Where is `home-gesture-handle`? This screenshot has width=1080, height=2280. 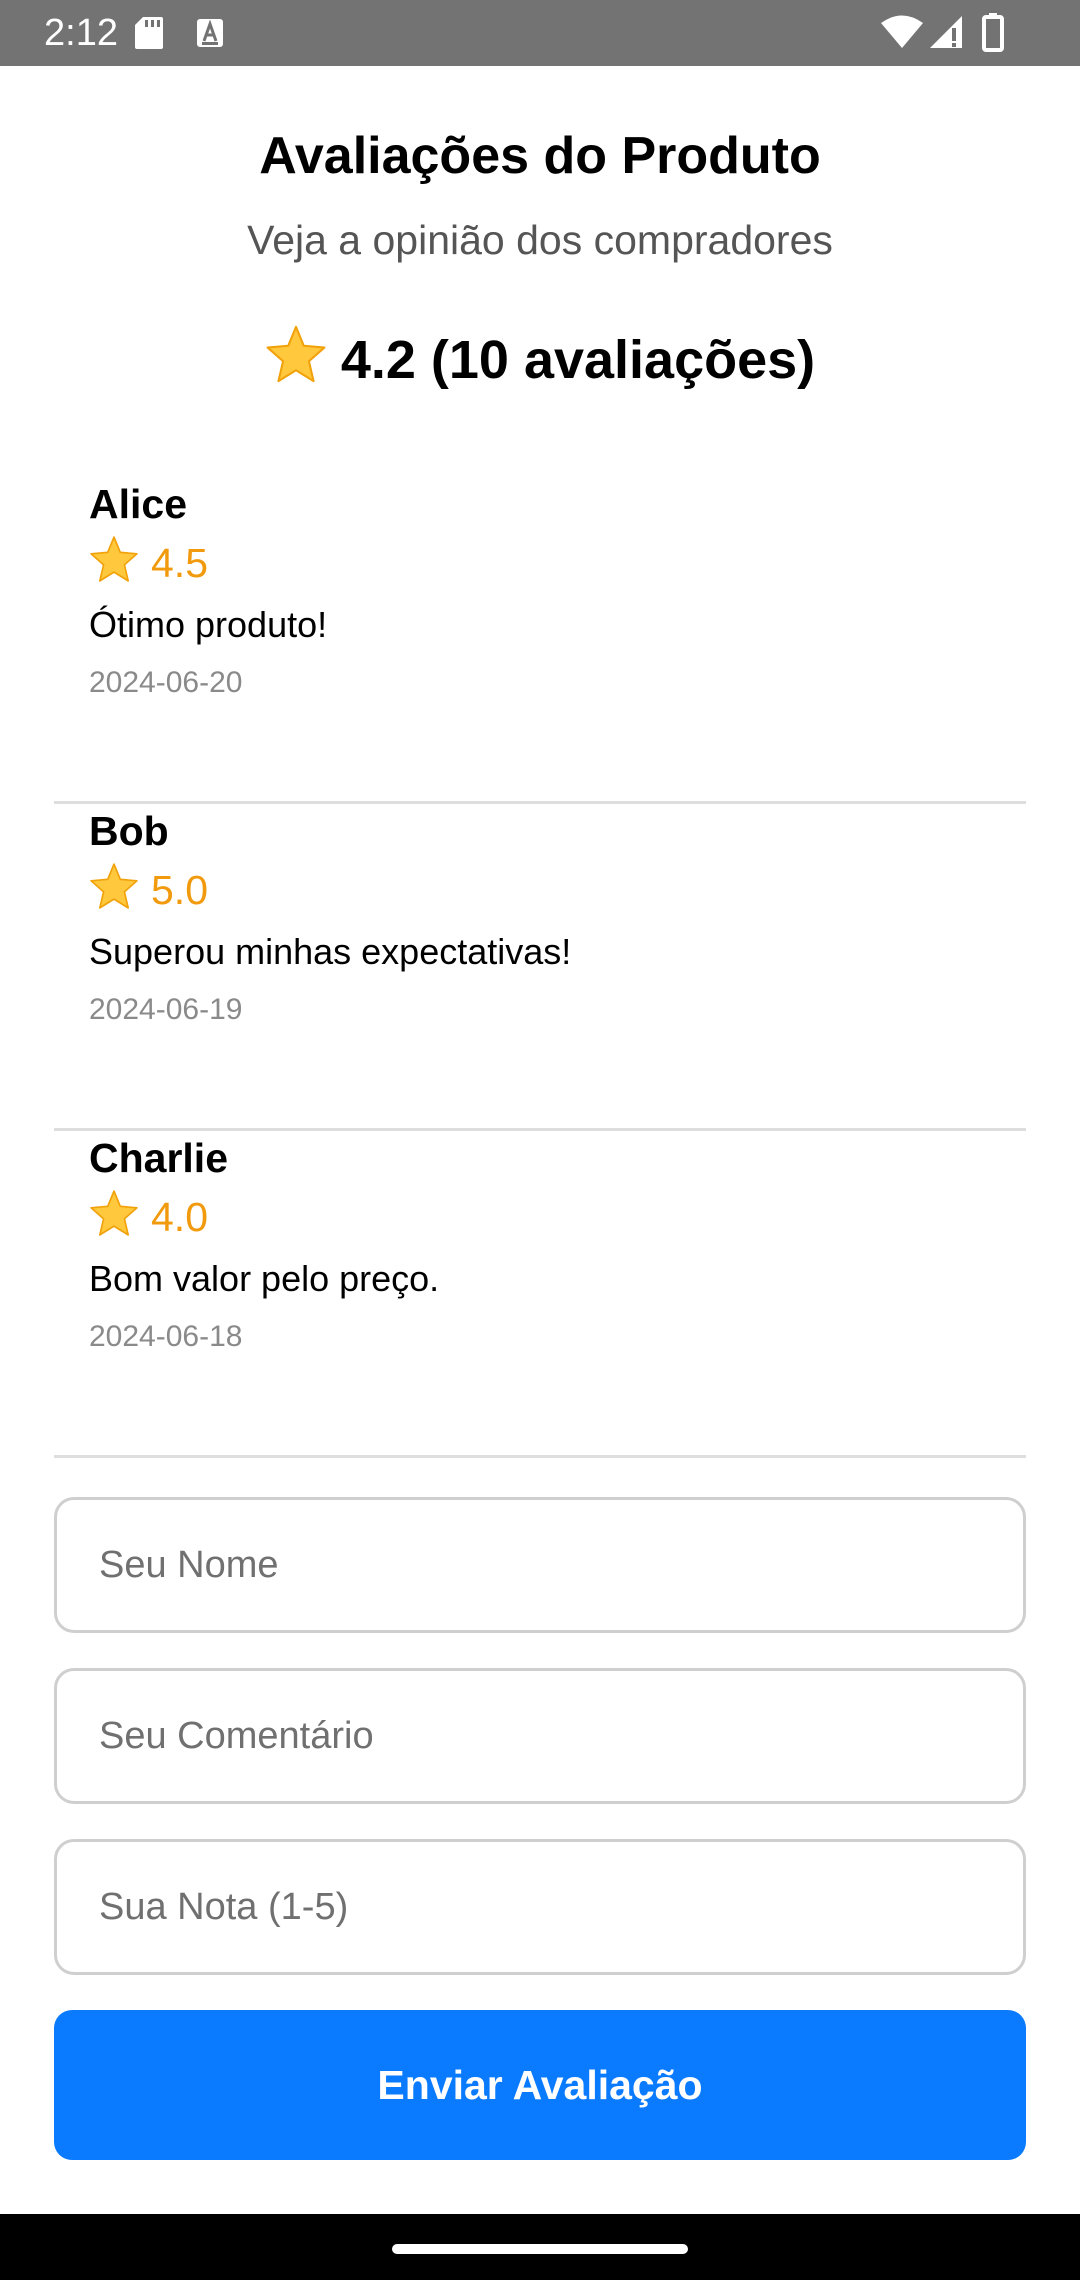
home-gesture-handle is located at coordinates (540, 2249).